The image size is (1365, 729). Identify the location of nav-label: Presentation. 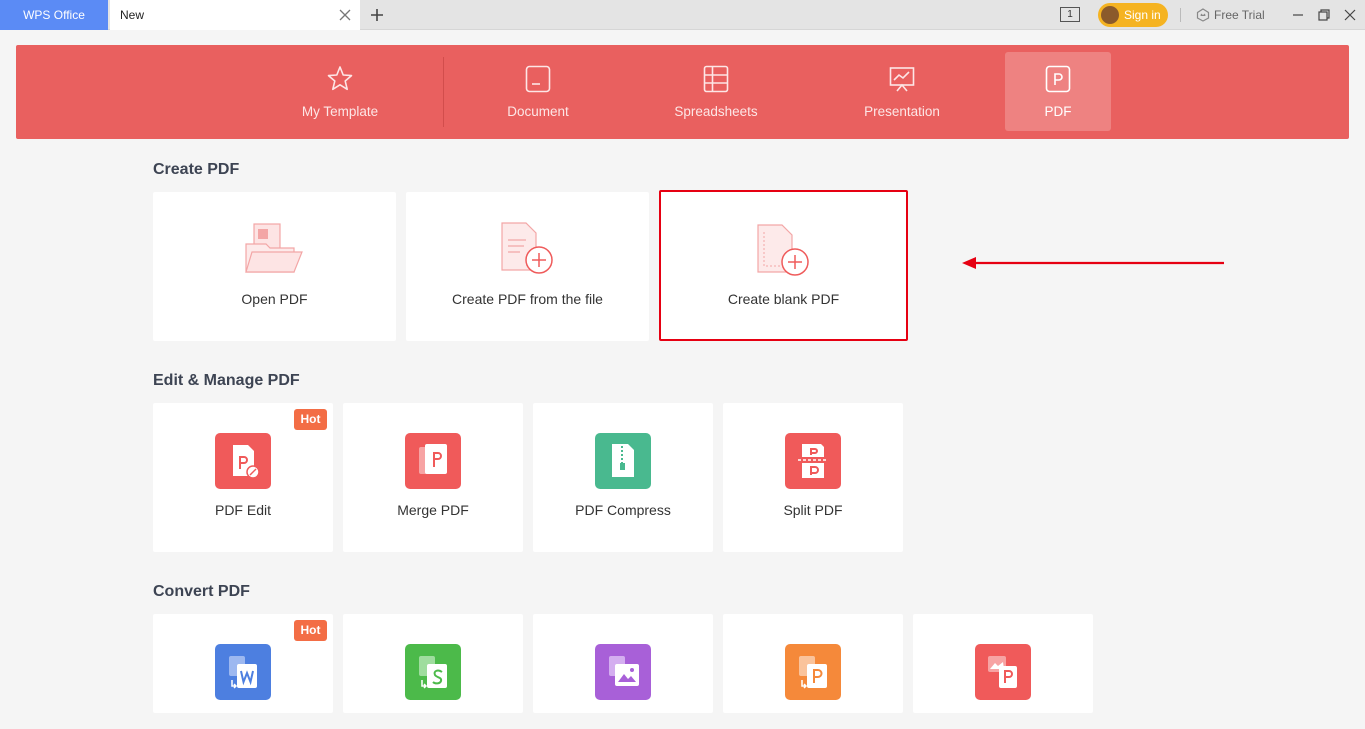
(902, 111).